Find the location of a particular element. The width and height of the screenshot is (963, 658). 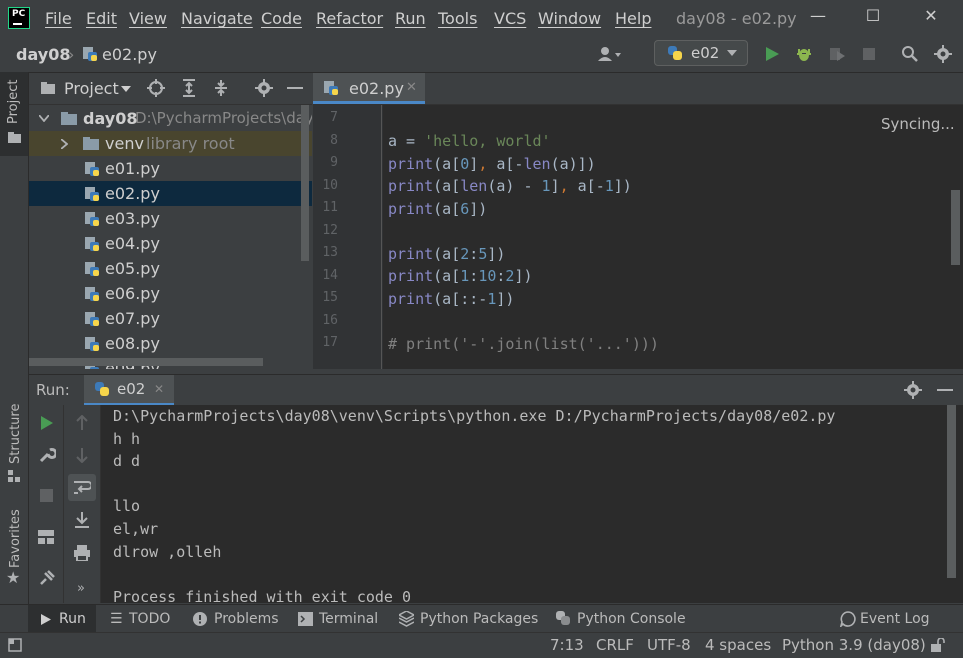

wrench-icon is located at coordinates (47, 455).